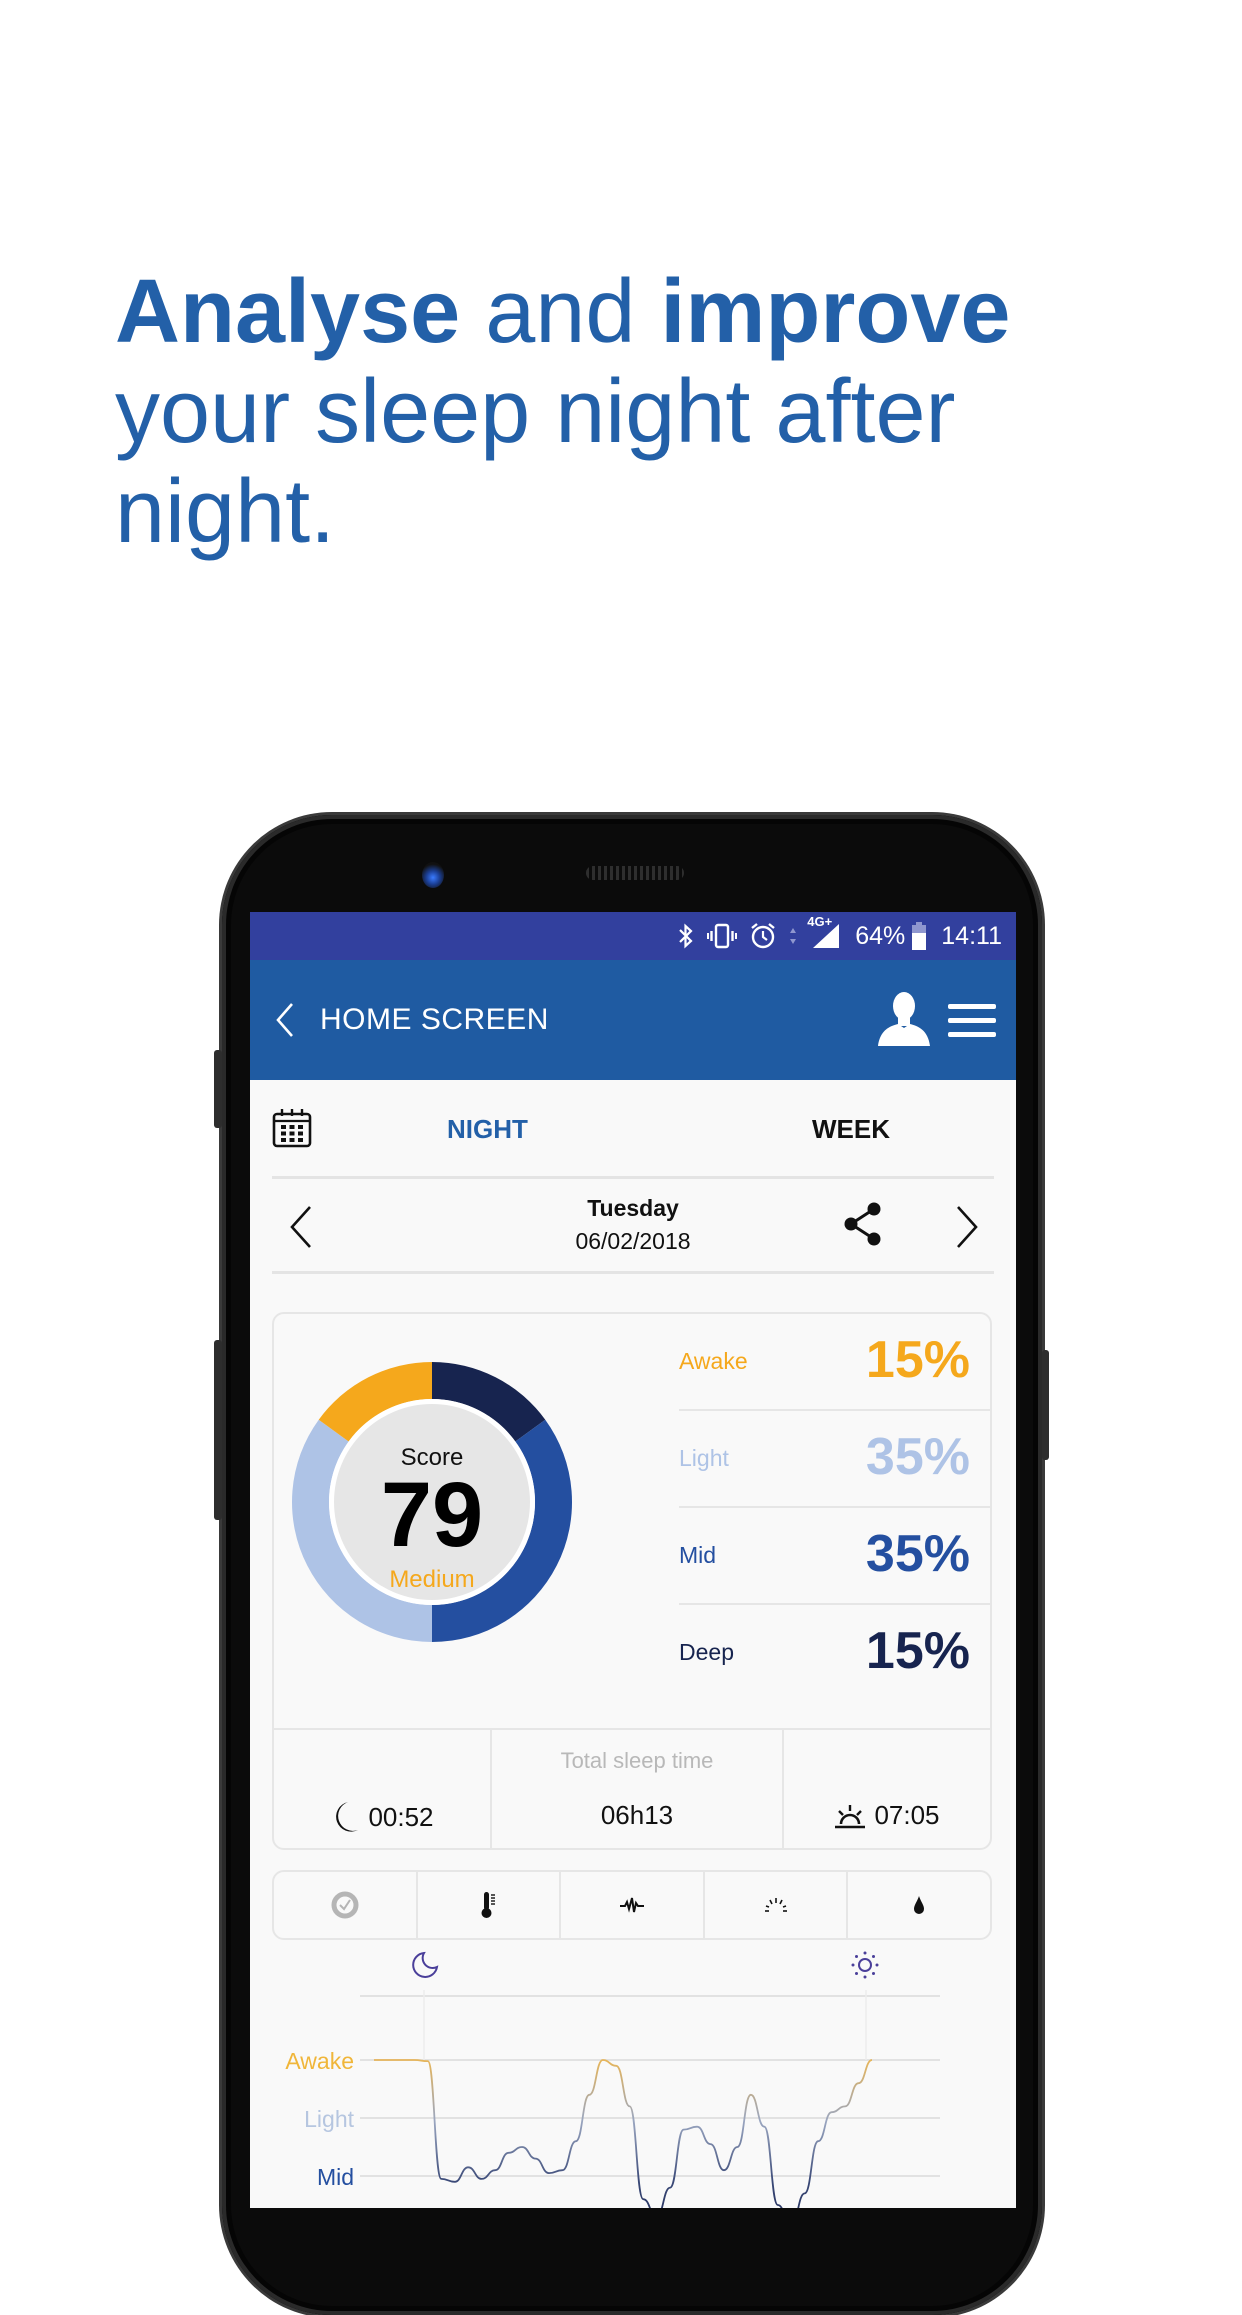 This screenshot has height=2315, width=1242. What do you see at coordinates (633, 1241) in the screenshot?
I see `date-value: 06/02/2018` at bounding box center [633, 1241].